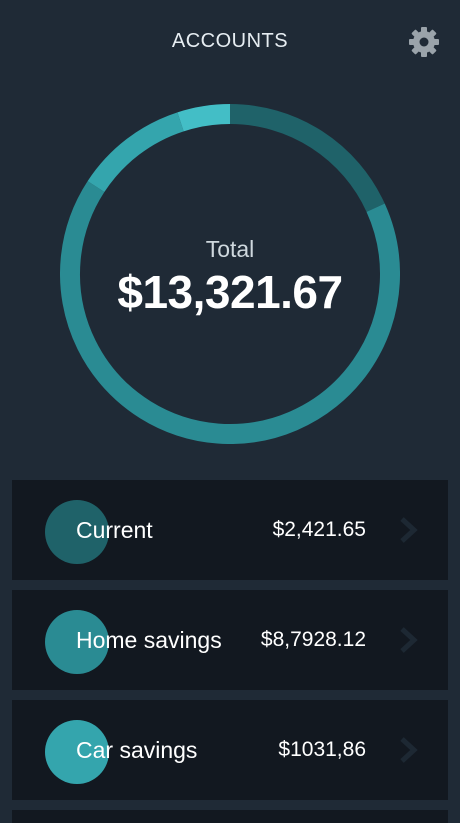  I want to click on account-amount: $2,421.65, so click(319, 529).